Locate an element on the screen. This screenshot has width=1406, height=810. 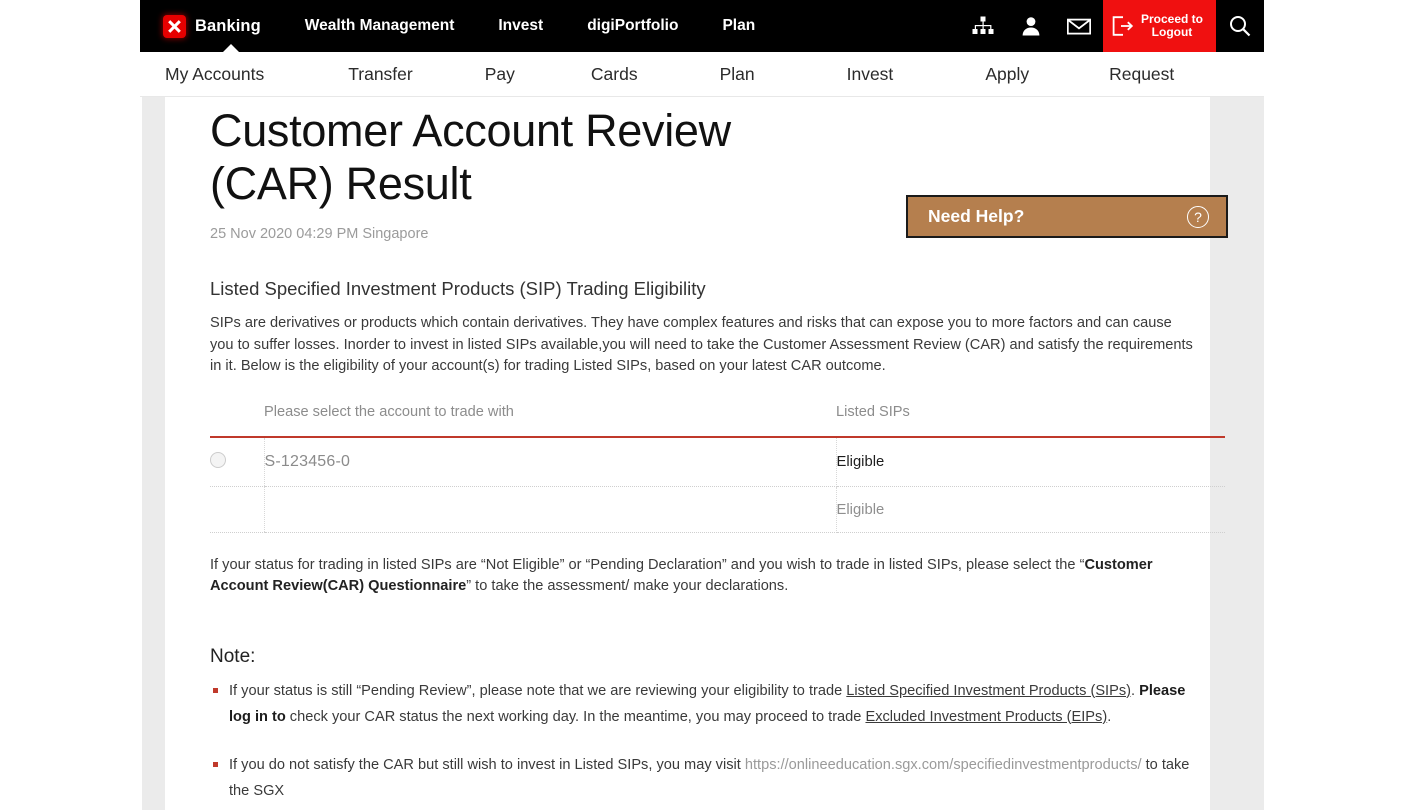
table-body: S-123456-0 Eligible Eligible is located at coordinates (717, 484).